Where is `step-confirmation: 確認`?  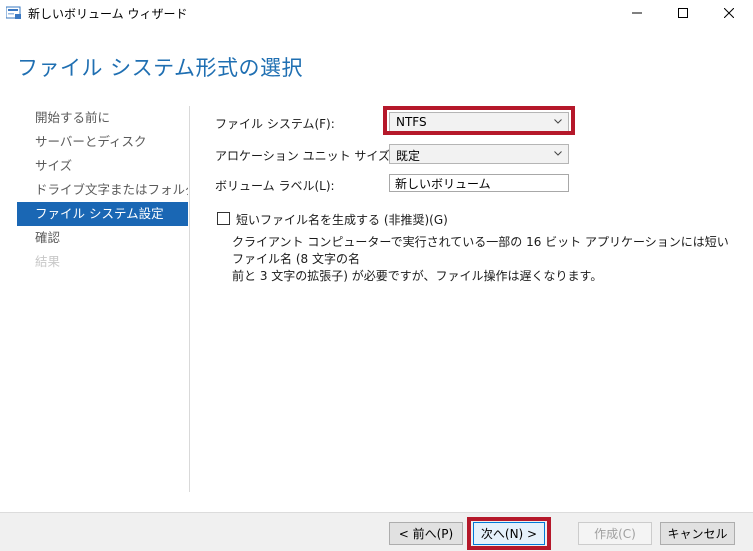
step-confirmation: 確認 is located at coordinates (102, 238).